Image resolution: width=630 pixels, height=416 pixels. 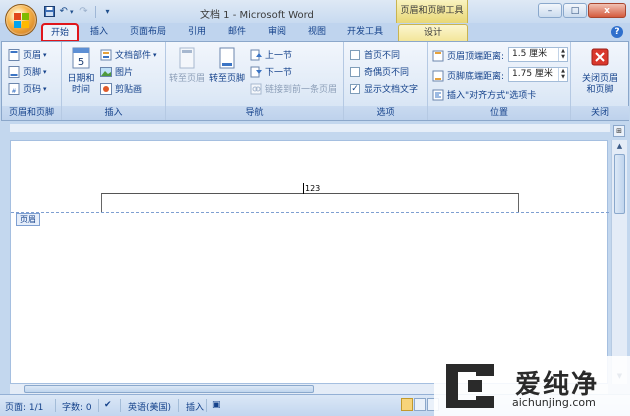 I want to click on scroll-up-icon: ▲, so click(x=619, y=146).